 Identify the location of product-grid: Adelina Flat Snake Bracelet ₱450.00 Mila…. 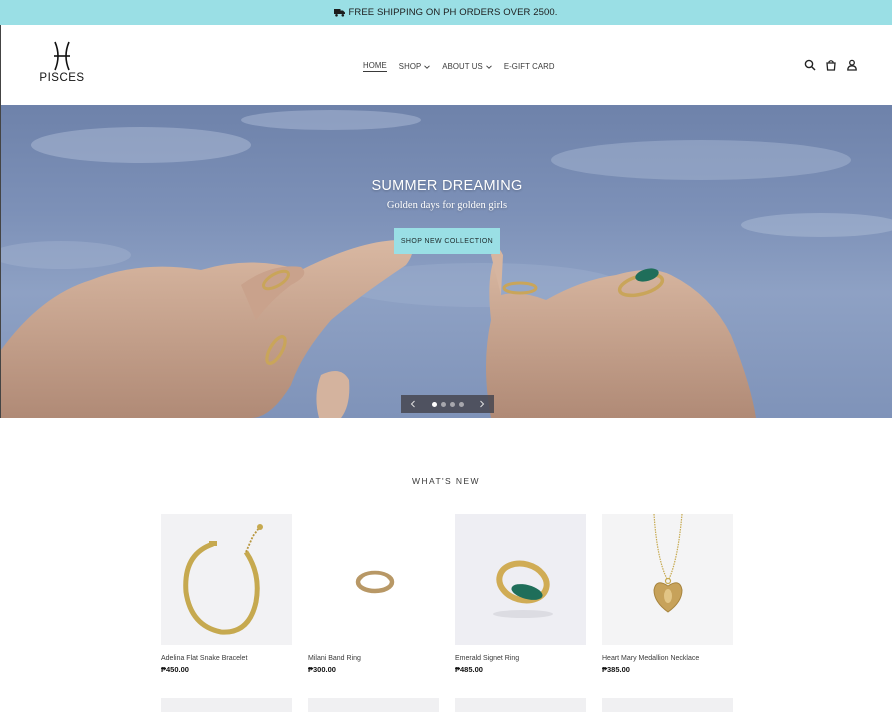
(447, 594).